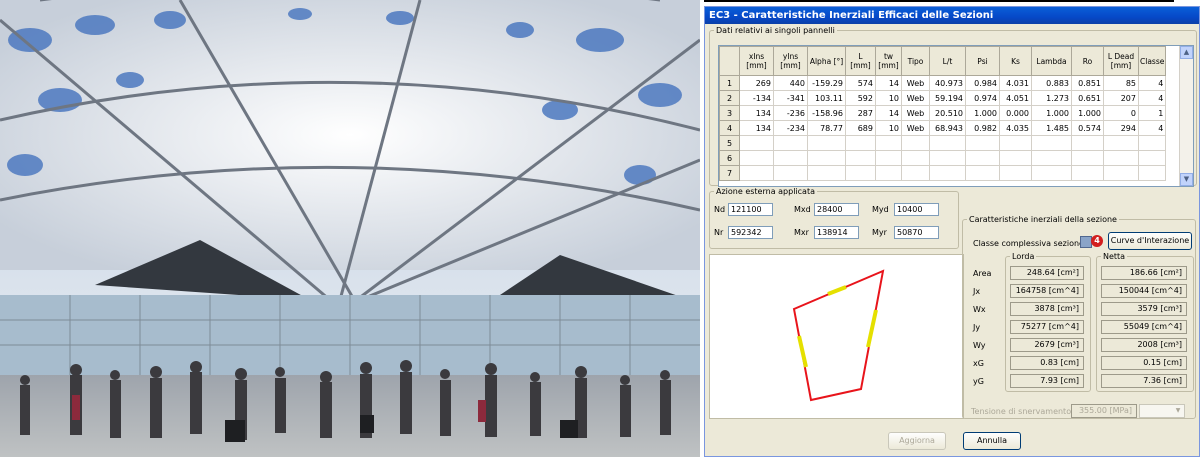  What do you see at coordinates (1121, 83) in the screenshot?
I see `grid-cell: 85` at bounding box center [1121, 83].